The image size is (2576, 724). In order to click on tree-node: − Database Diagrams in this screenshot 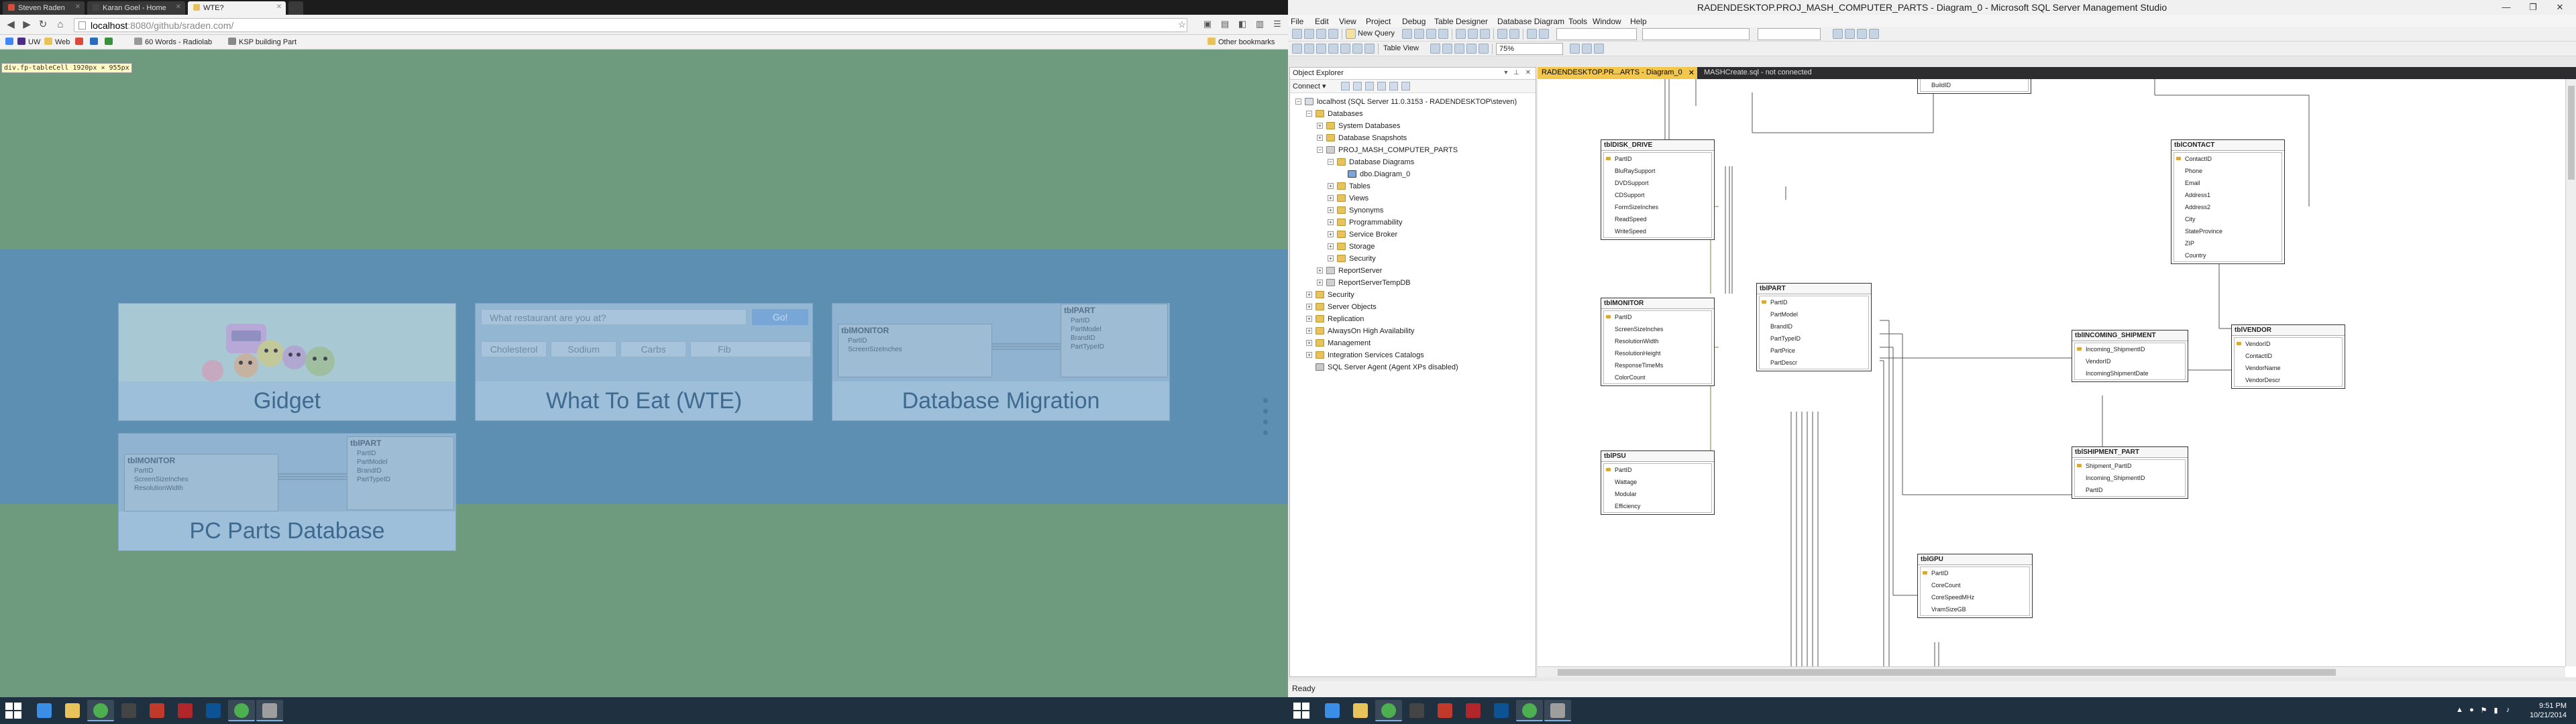, I will do `click(1414, 162)`.